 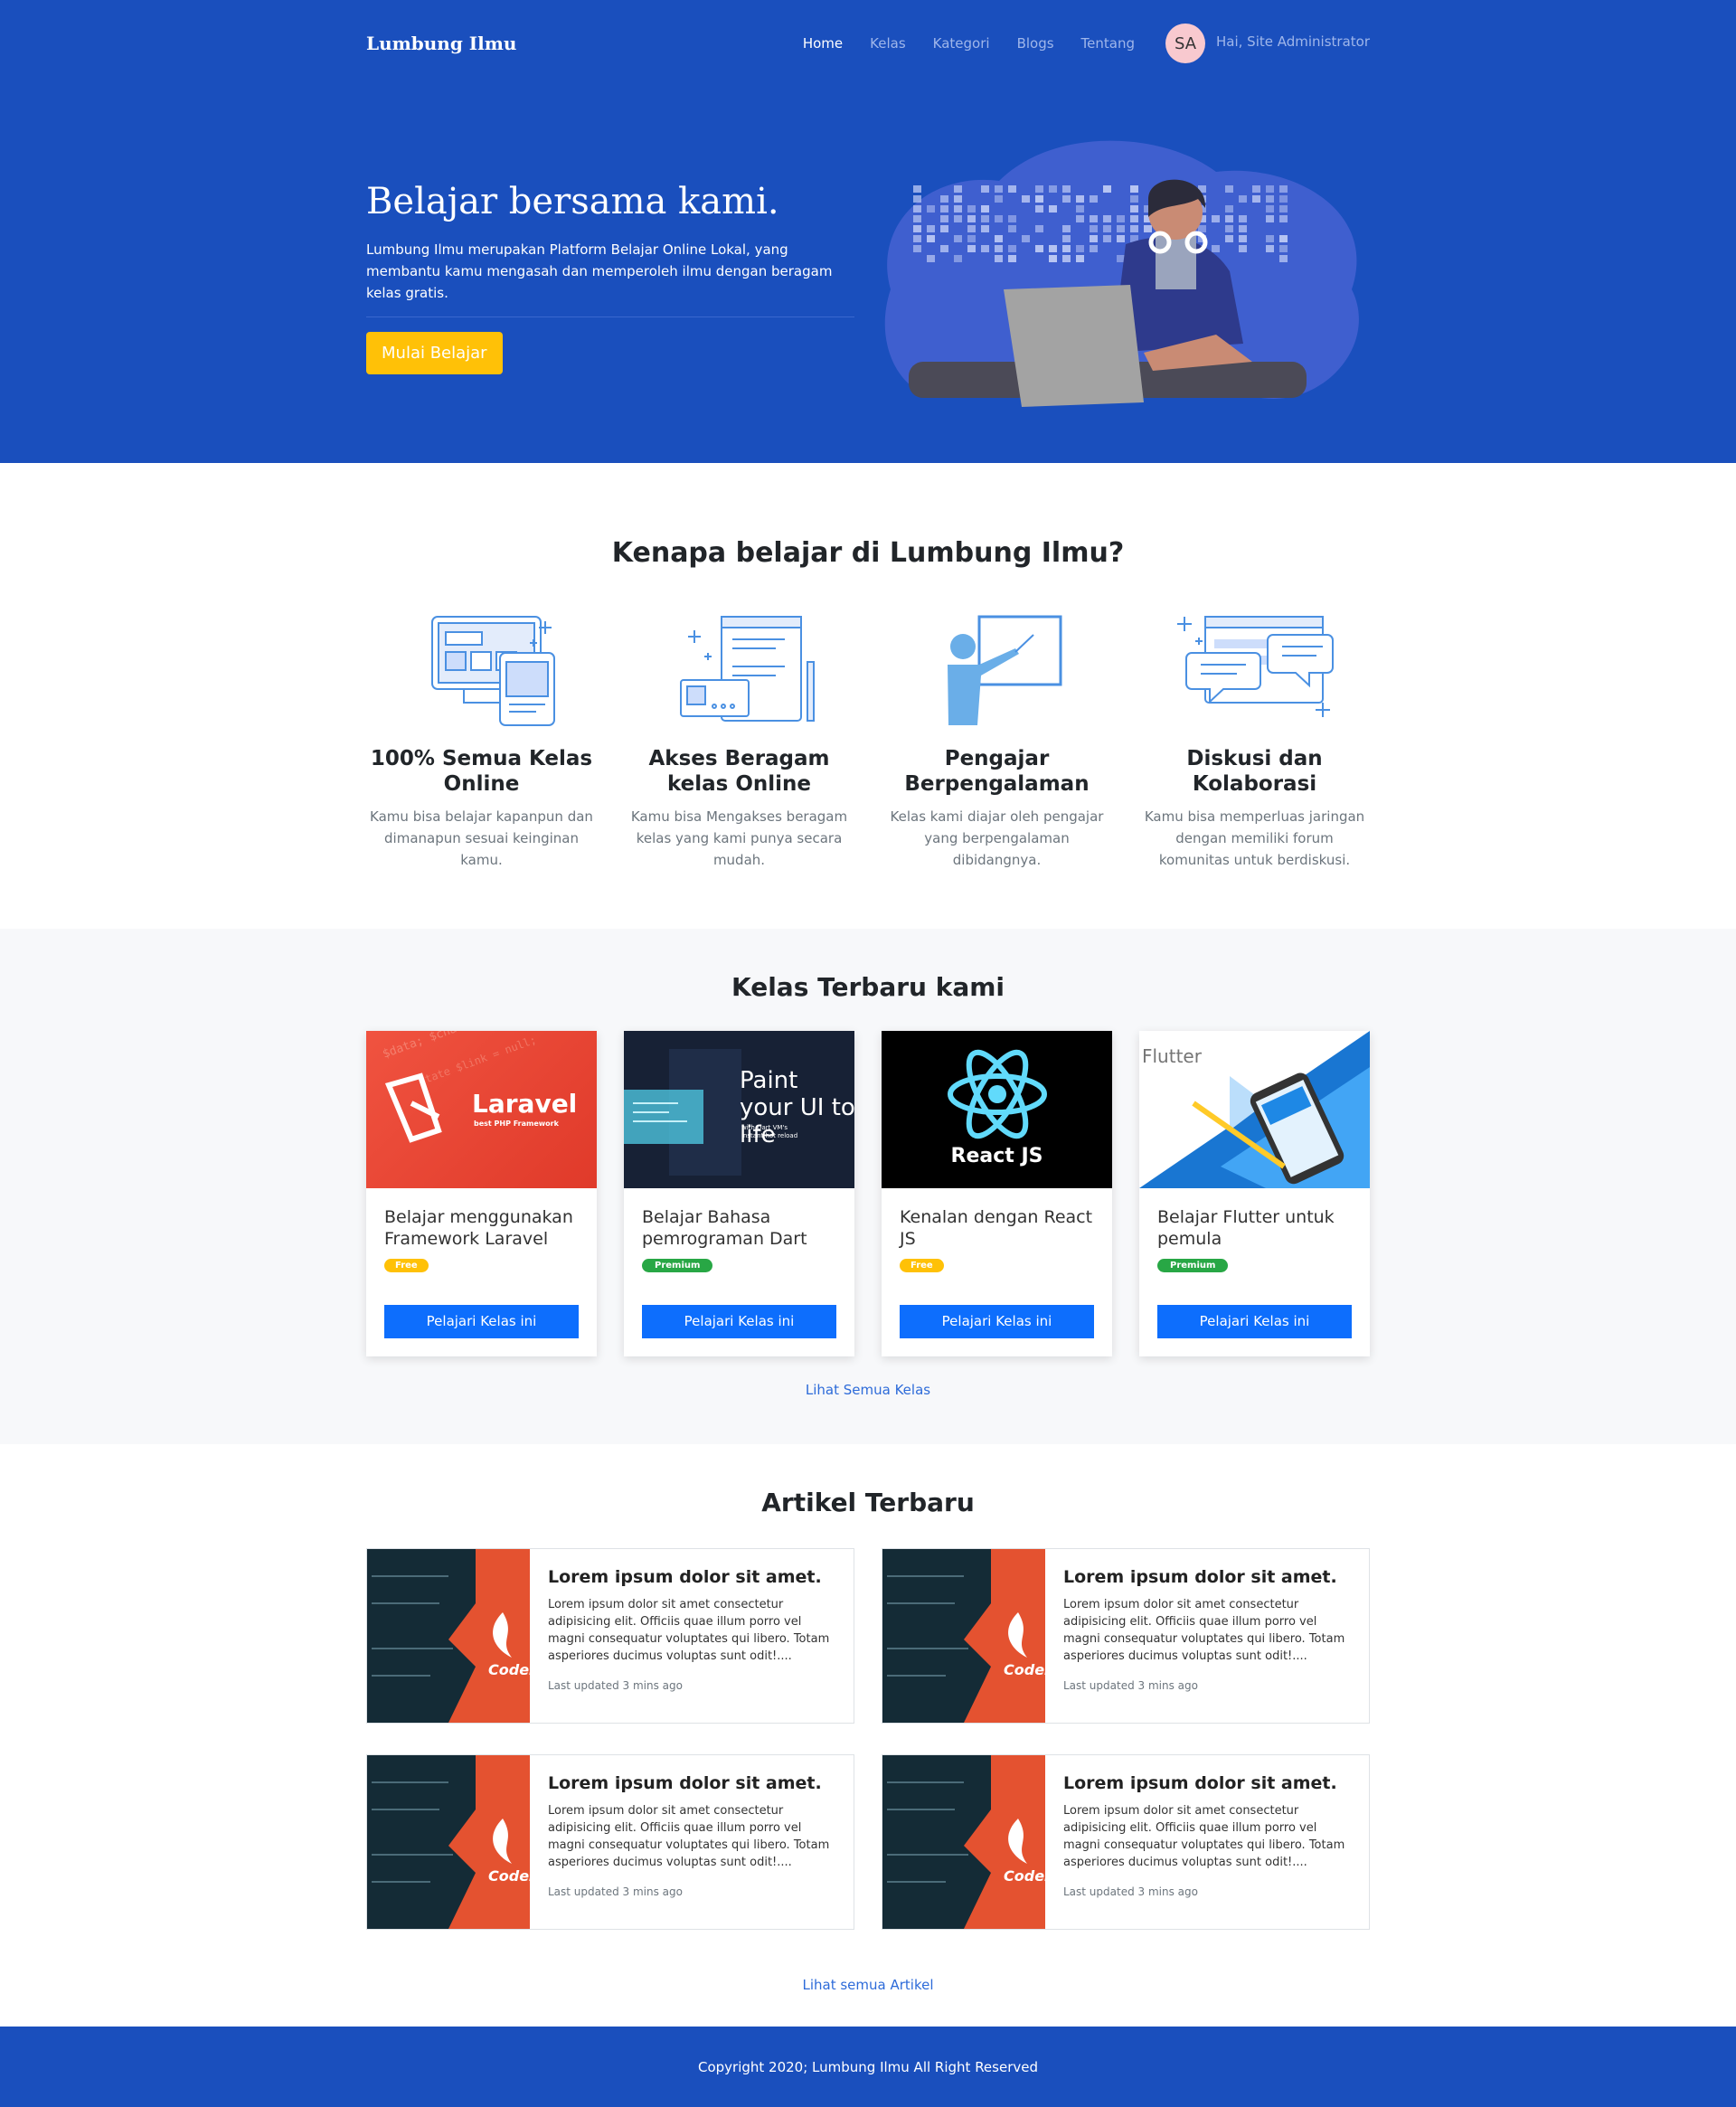 What do you see at coordinates (725, 1228) in the screenshot?
I see `class-title: Belajar Bahasa pemrograman Dart` at bounding box center [725, 1228].